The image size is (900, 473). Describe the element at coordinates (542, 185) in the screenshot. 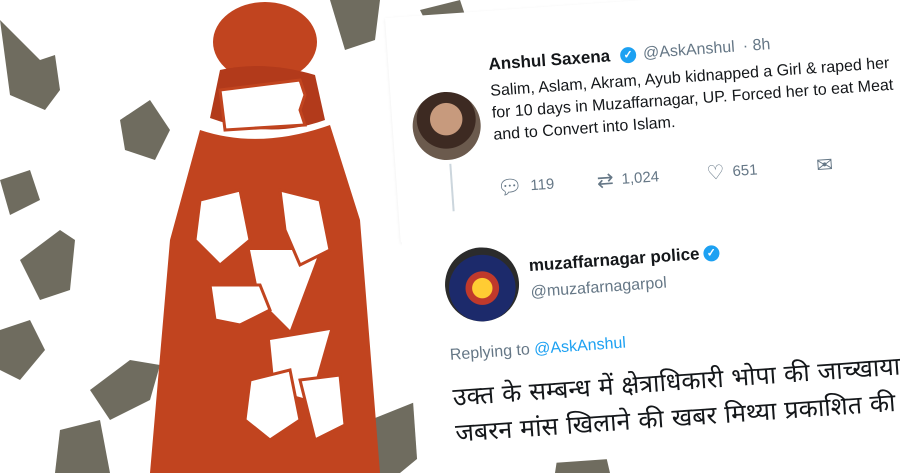

I see `reply-count: 119` at that location.